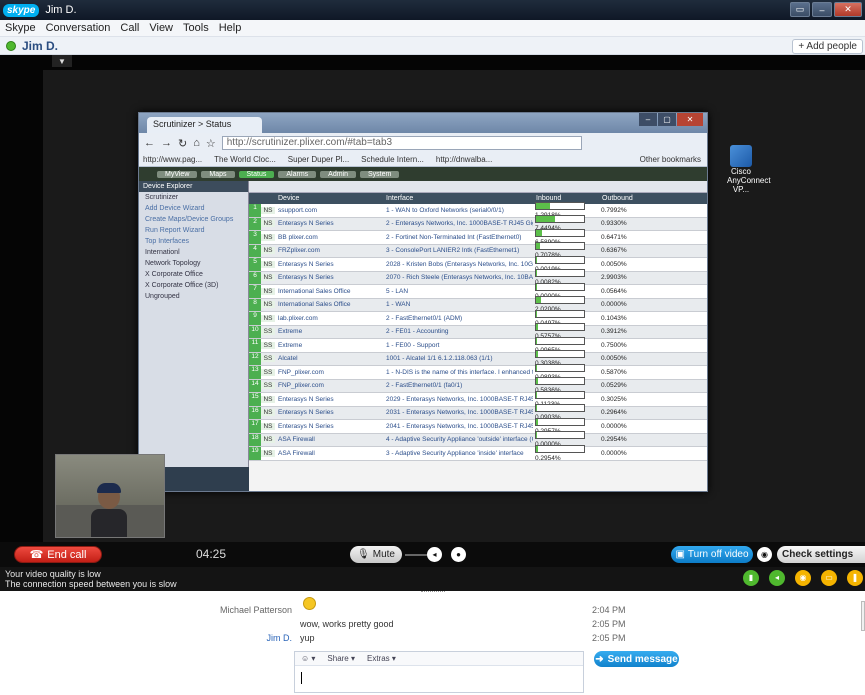 The image size is (865, 695). What do you see at coordinates (255, 453) in the screenshot?
I see `row-number: 19` at bounding box center [255, 453].